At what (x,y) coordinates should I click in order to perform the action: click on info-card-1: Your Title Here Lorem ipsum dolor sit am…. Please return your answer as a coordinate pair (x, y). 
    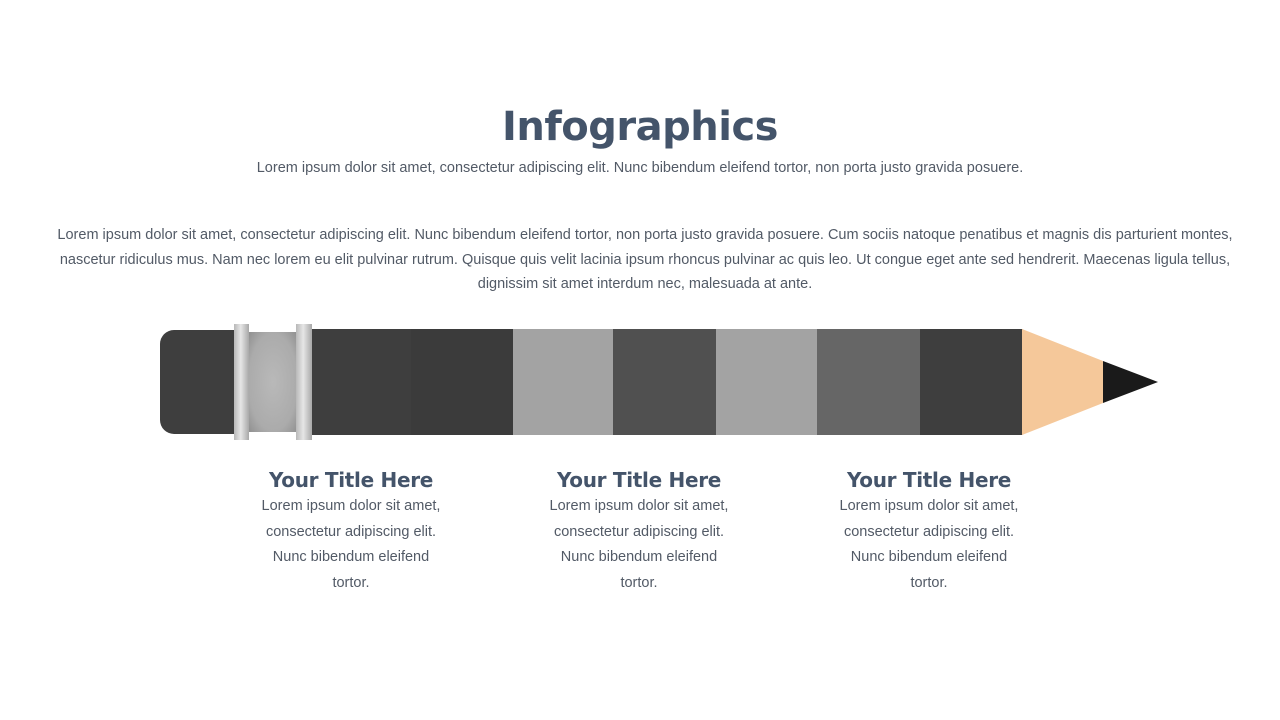
    Looking at the image, I should click on (351, 531).